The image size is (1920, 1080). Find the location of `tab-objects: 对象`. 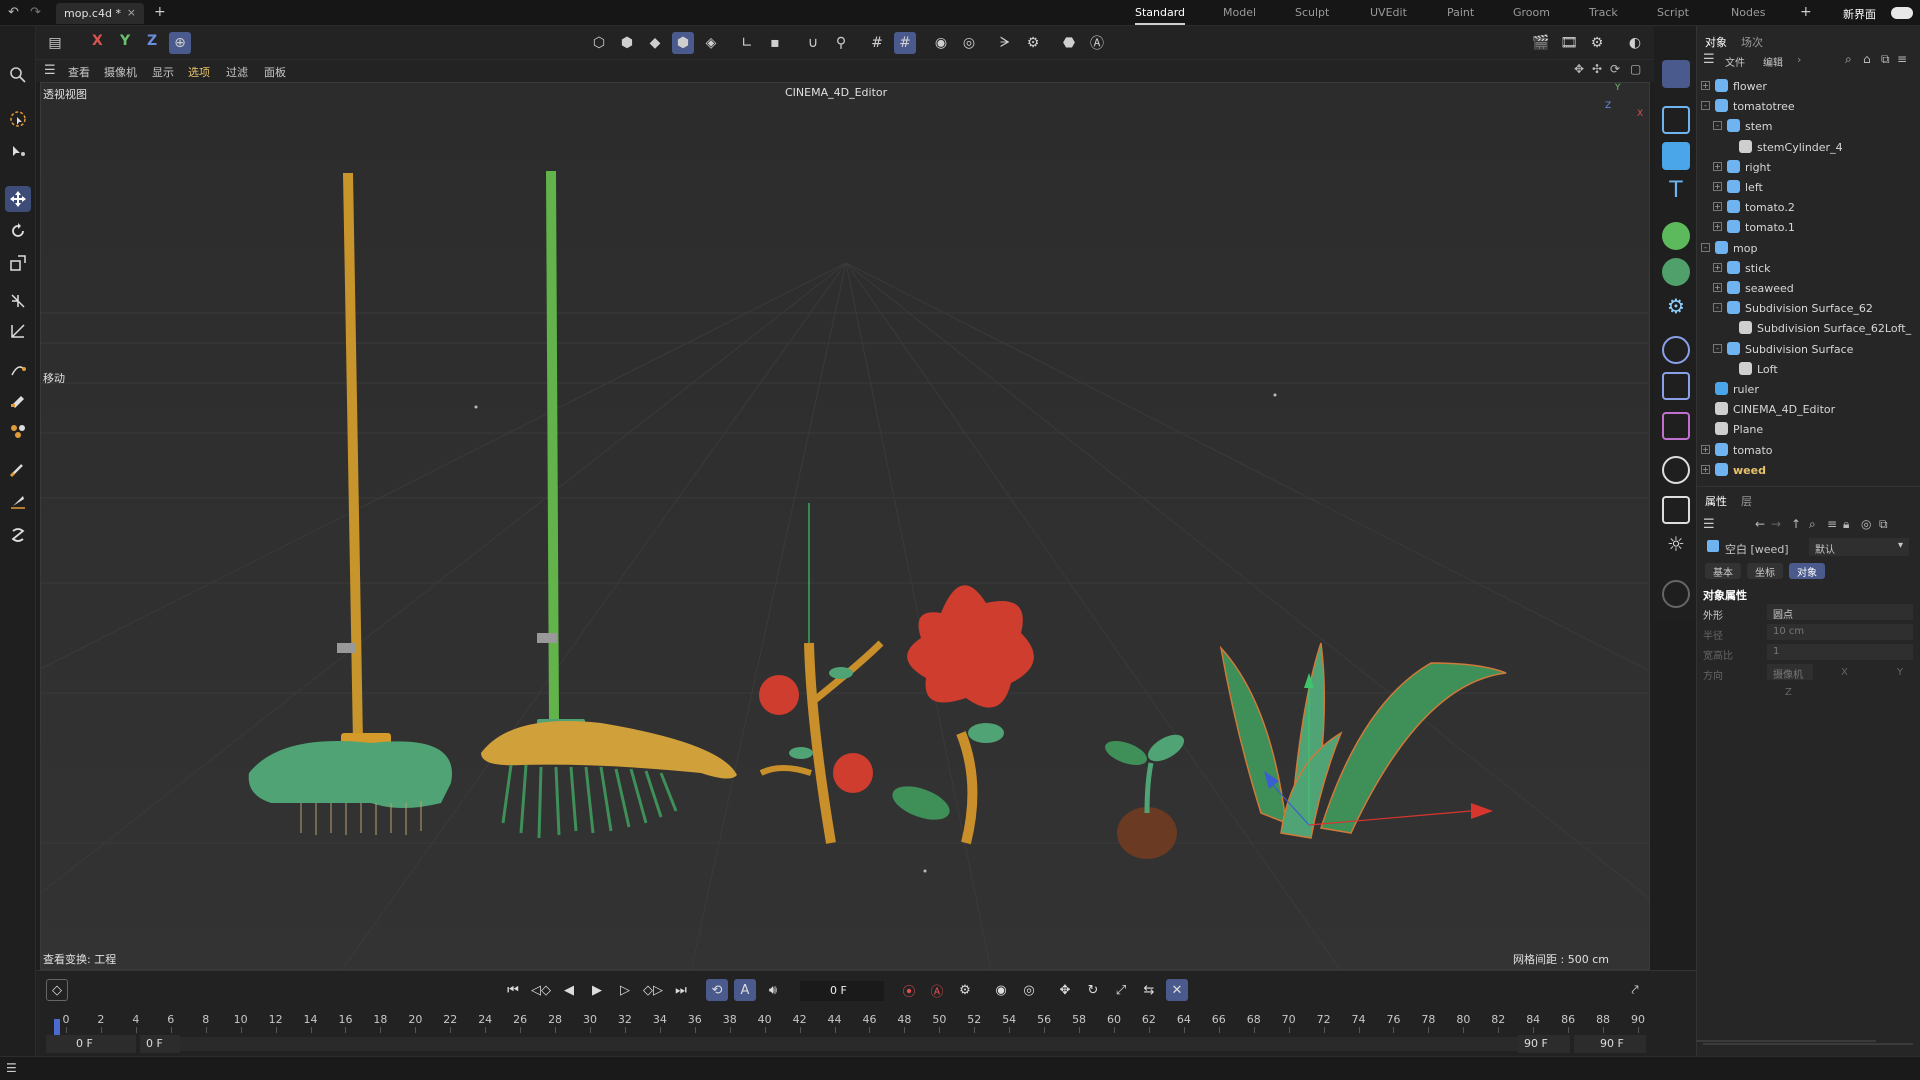

tab-objects: 对象 is located at coordinates (1716, 42).